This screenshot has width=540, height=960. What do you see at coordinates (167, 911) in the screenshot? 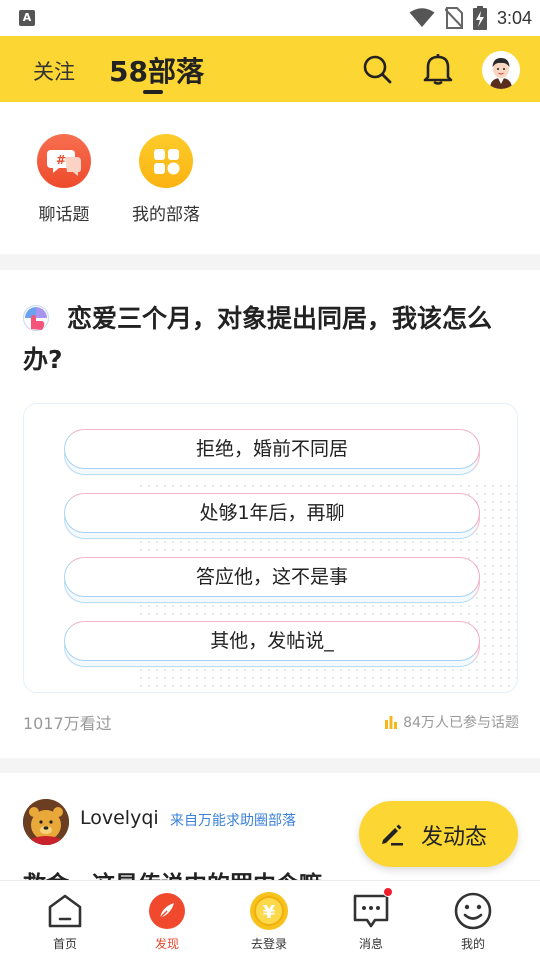
I see `discover-icon` at bounding box center [167, 911].